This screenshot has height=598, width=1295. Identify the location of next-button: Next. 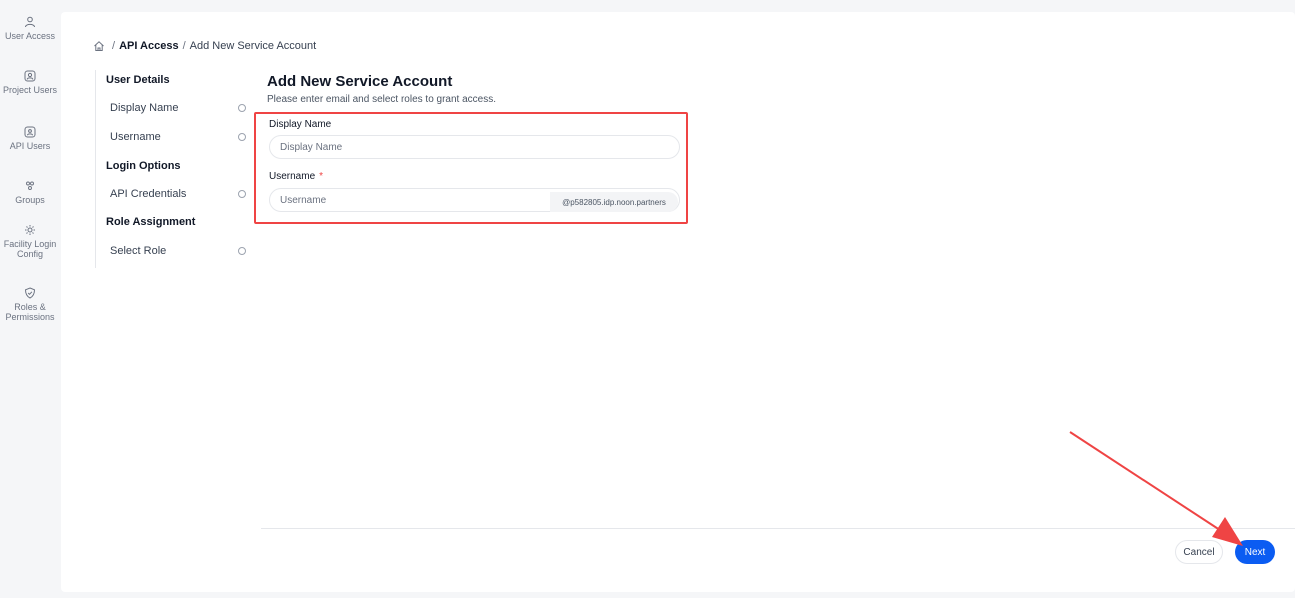
(1255, 552).